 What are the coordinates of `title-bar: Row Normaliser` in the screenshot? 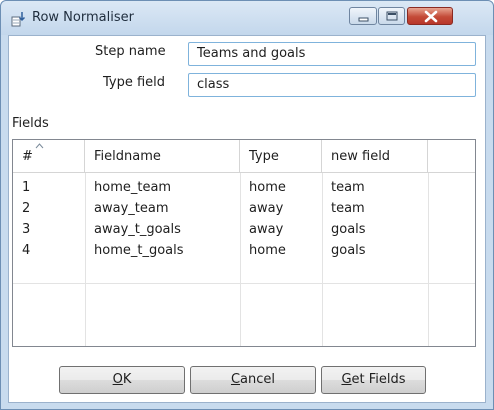 It's located at (247, 18).